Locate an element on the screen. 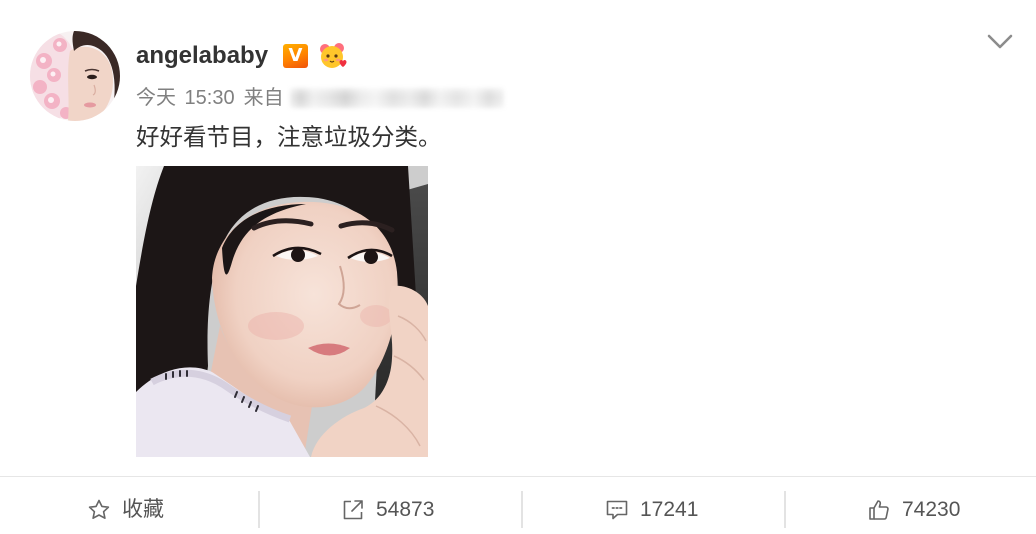 The height and width of the screenshot is (534, 1036). like-count: 74230 is located at coordinates (931, 509).